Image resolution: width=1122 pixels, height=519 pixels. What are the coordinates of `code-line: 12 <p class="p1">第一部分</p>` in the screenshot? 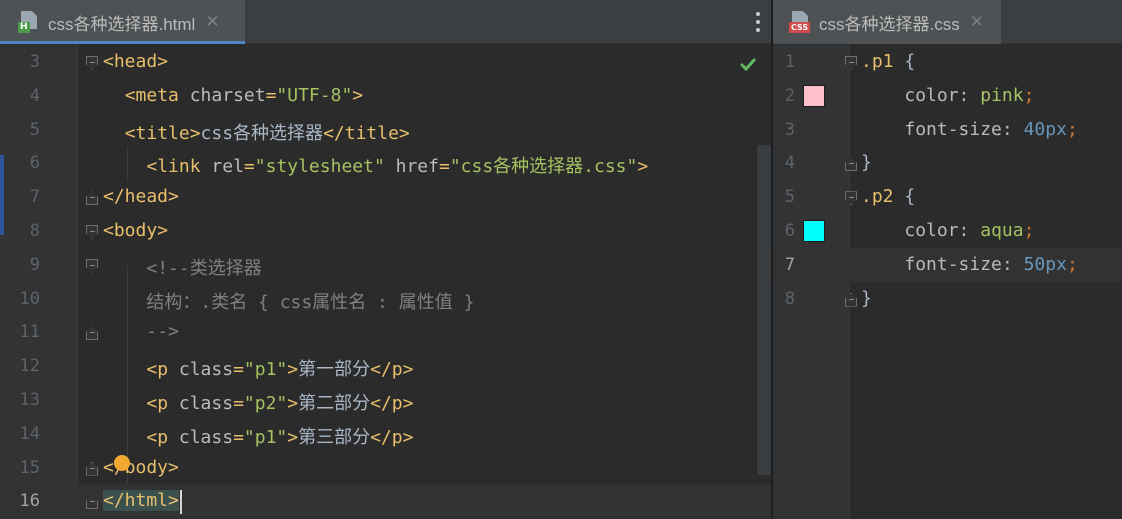 It's located at (385, 366).